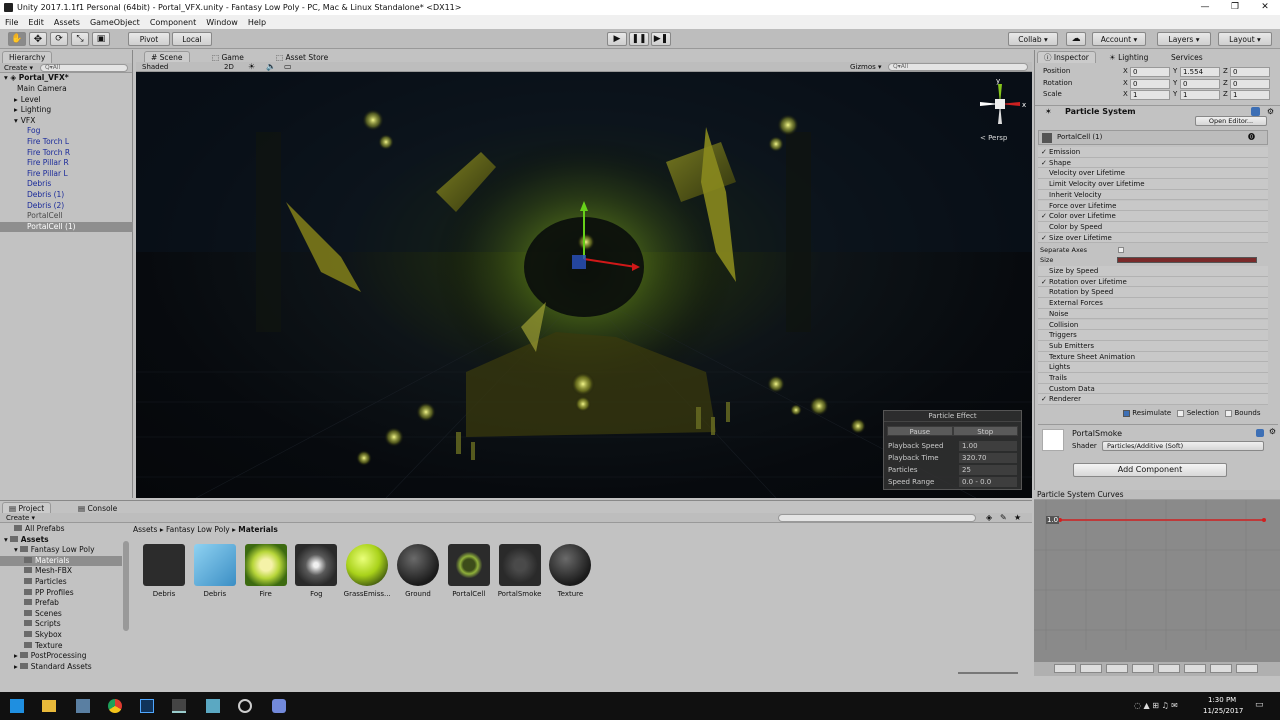  Describe the element at coordinates (1153, 357) in the screenshot. I see `module-row: Texture Sheet Animation` at that location.